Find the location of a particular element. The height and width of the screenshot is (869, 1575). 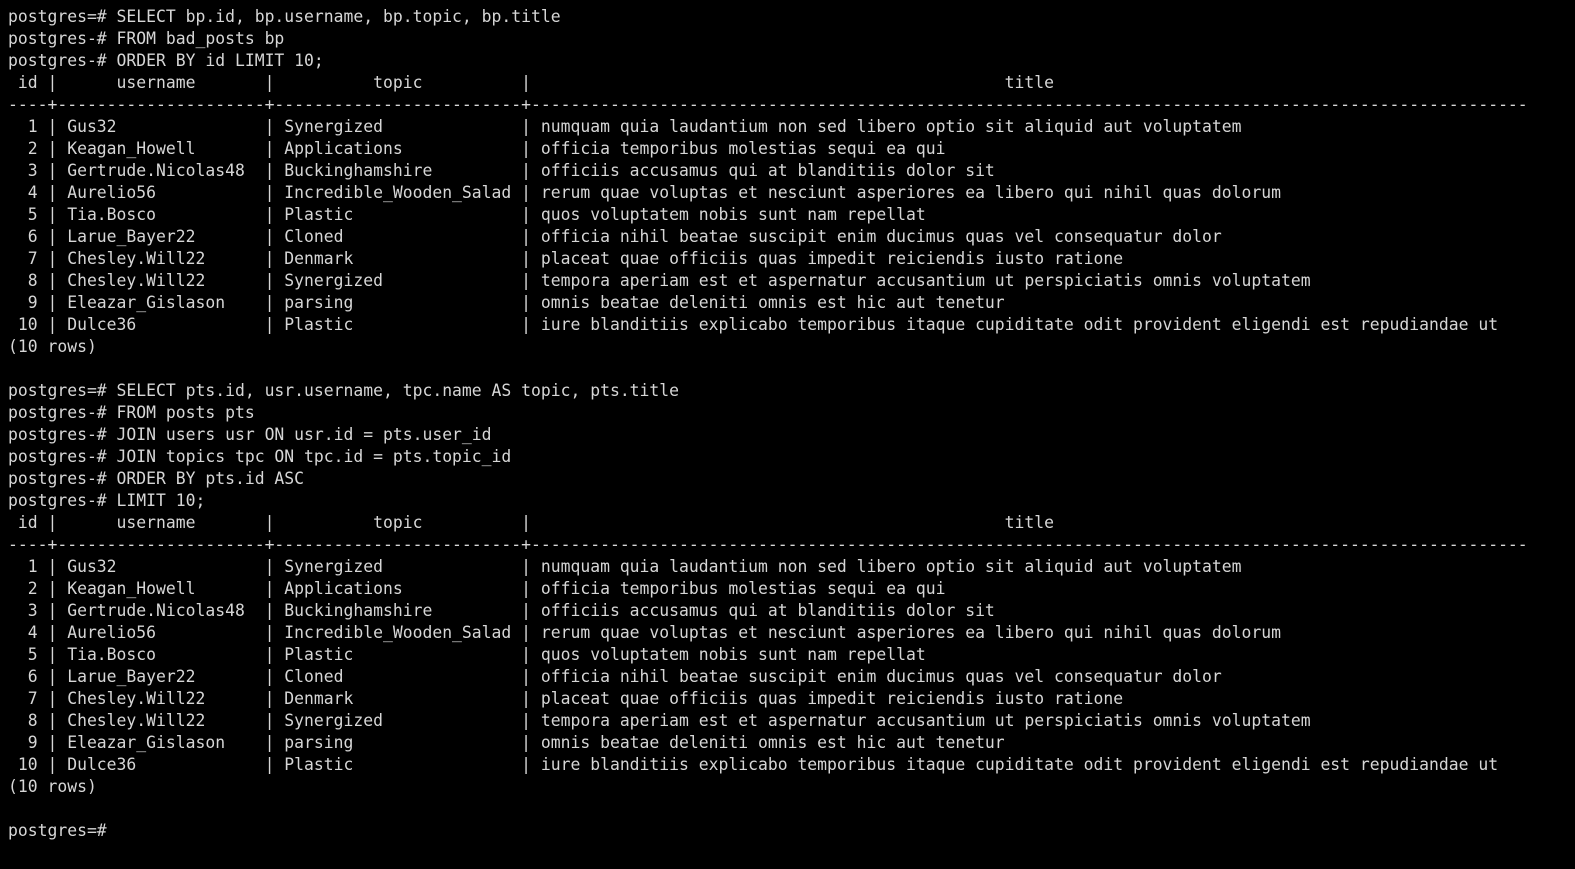

sql-query-line: postgres-# LIMIT 10; is located at coordinates (107, 500).